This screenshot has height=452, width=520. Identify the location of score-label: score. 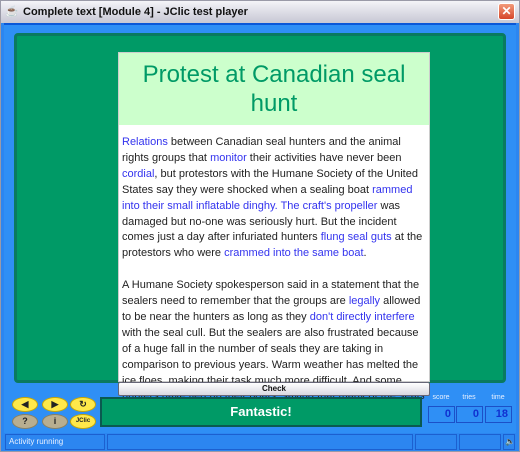
(441, 397).